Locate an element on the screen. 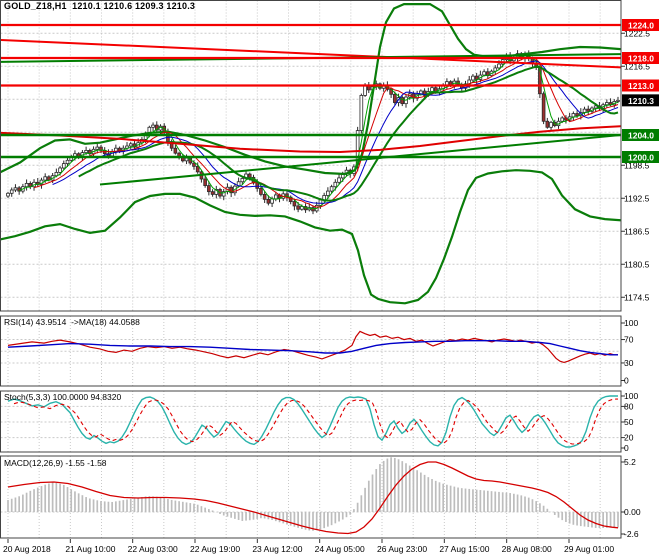 The width and height of the screenshot is (660, 560). time-axis-label: 22 Aug 03:00 is located at coordinates (153, 549).